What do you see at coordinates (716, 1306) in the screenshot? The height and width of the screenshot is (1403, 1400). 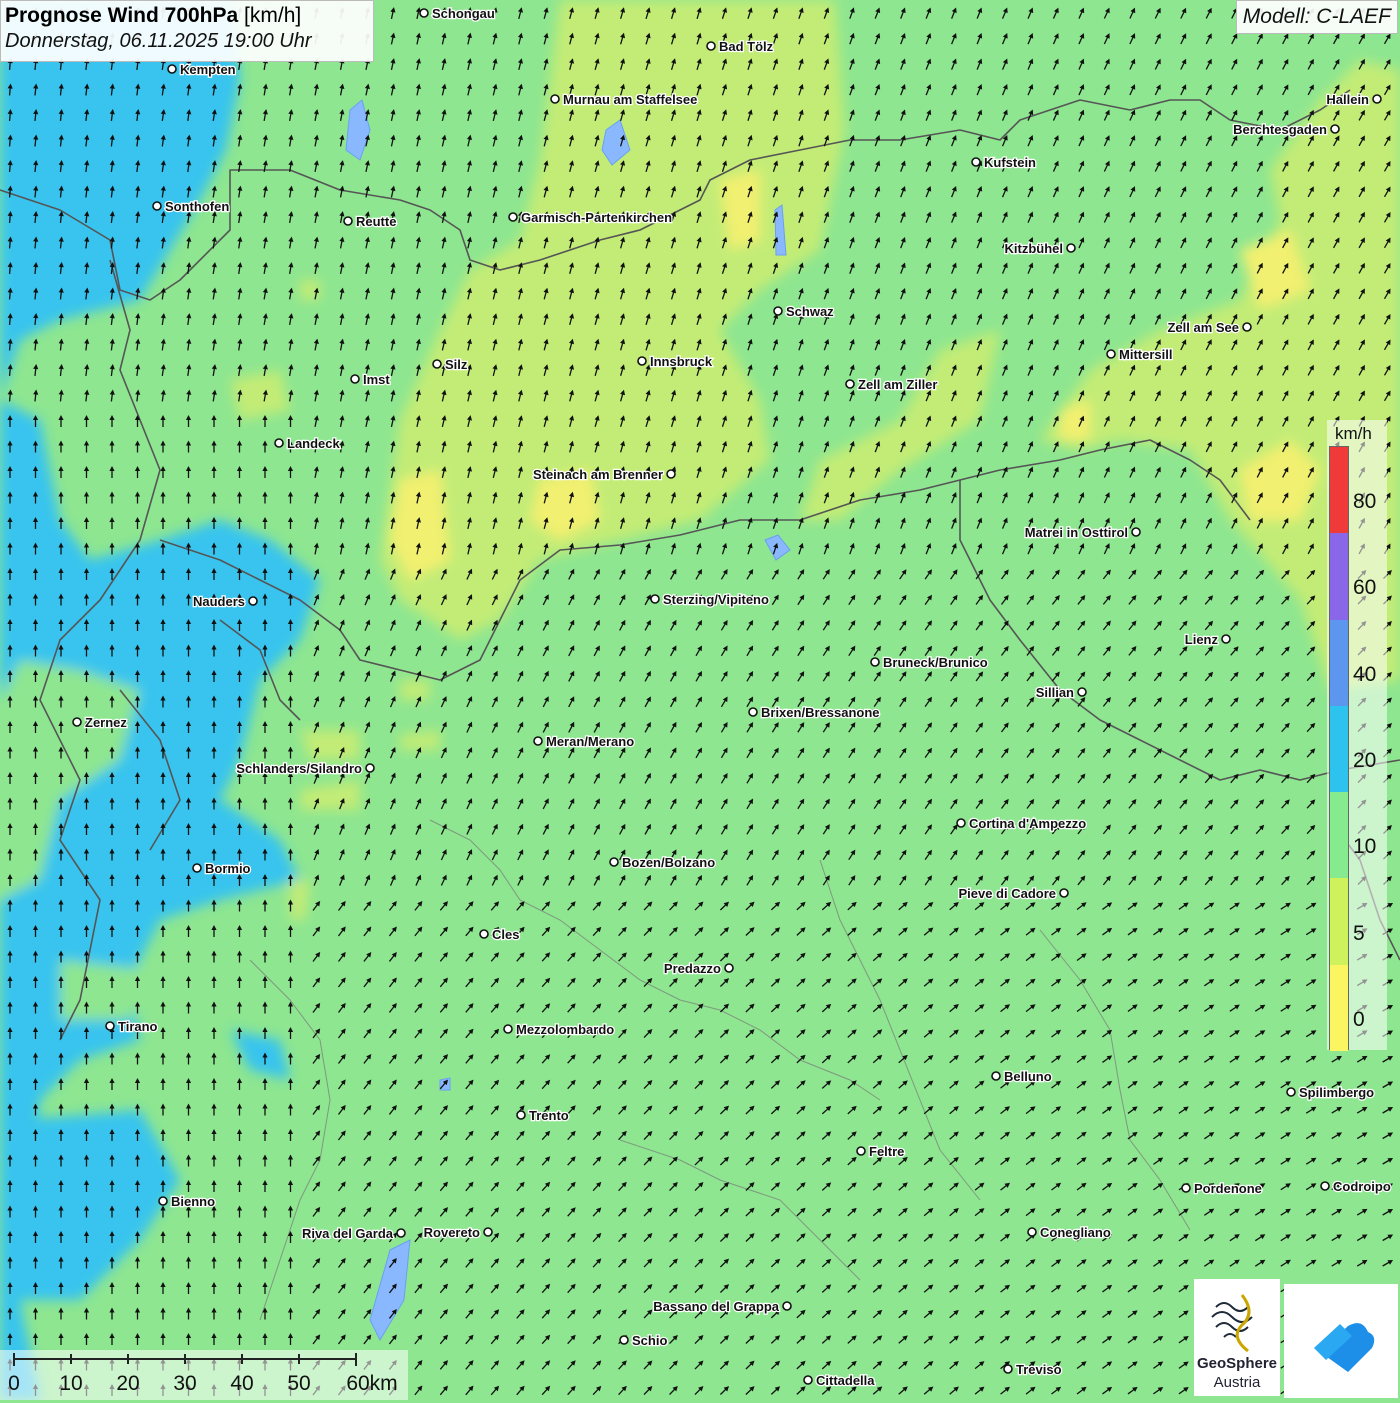 I see `place-label: Bassano del Grappa` at bounding box center [716, 1306].